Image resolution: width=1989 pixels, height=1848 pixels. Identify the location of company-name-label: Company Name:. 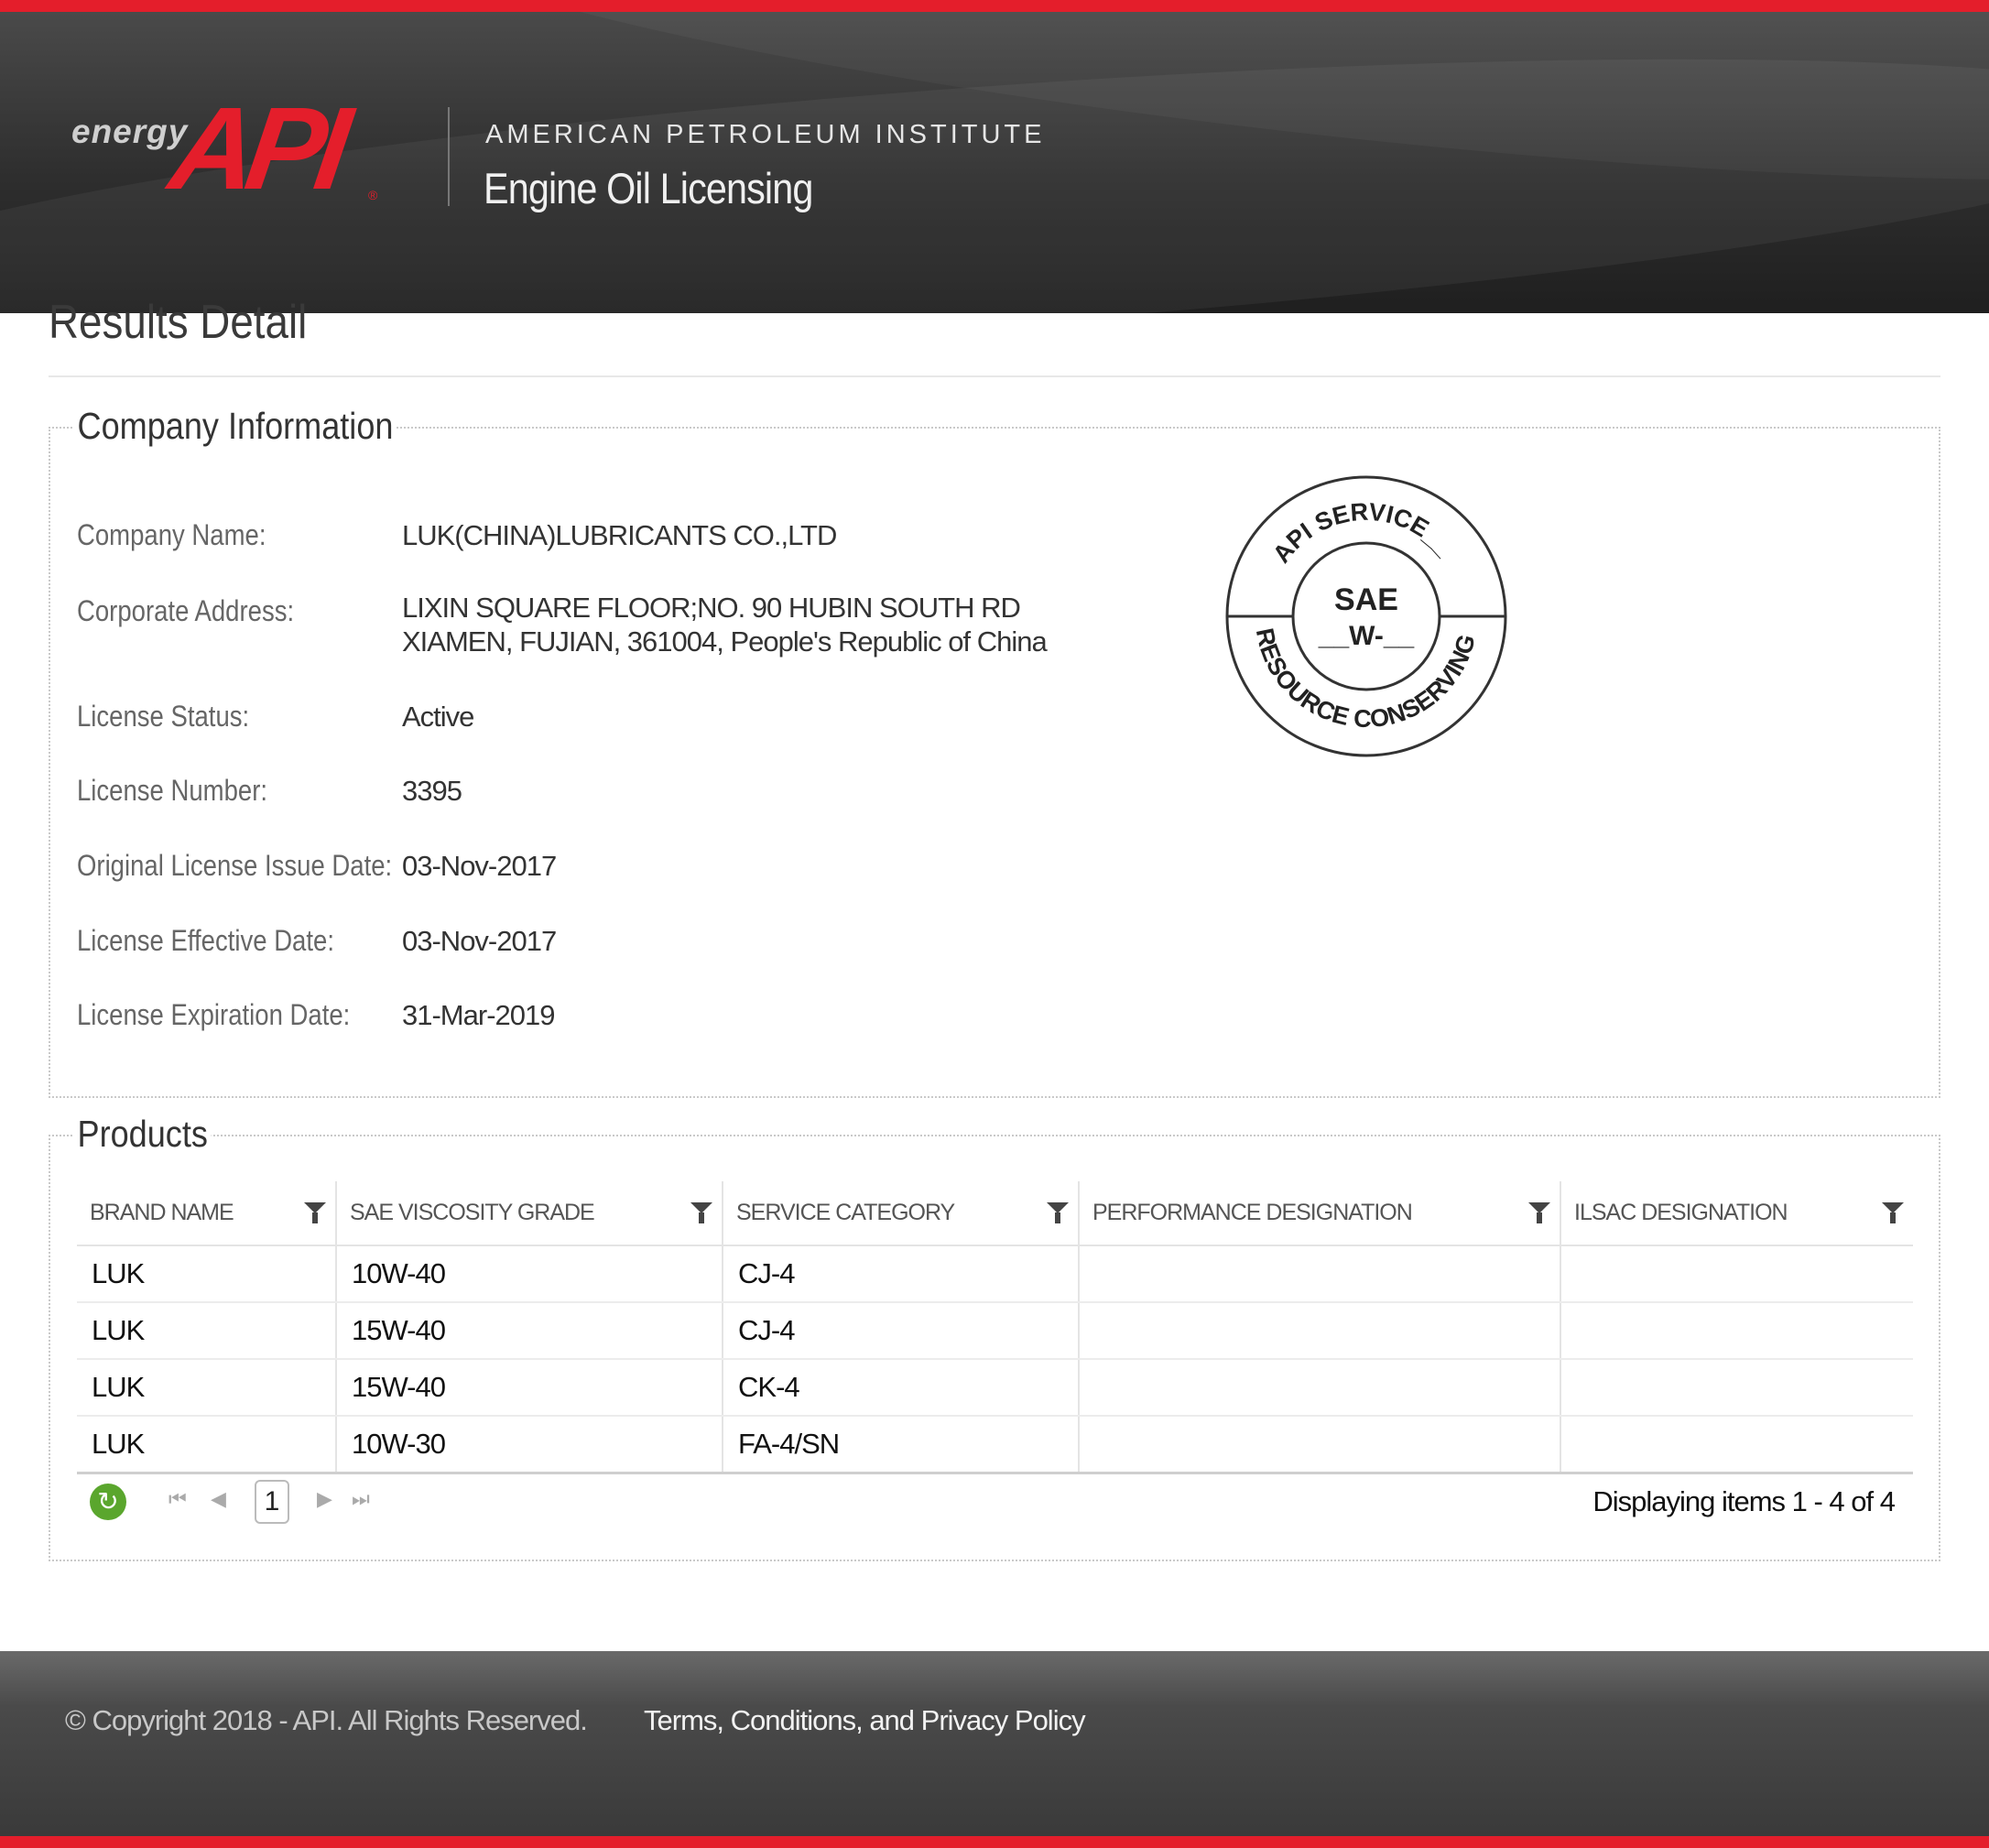
(171, 535).